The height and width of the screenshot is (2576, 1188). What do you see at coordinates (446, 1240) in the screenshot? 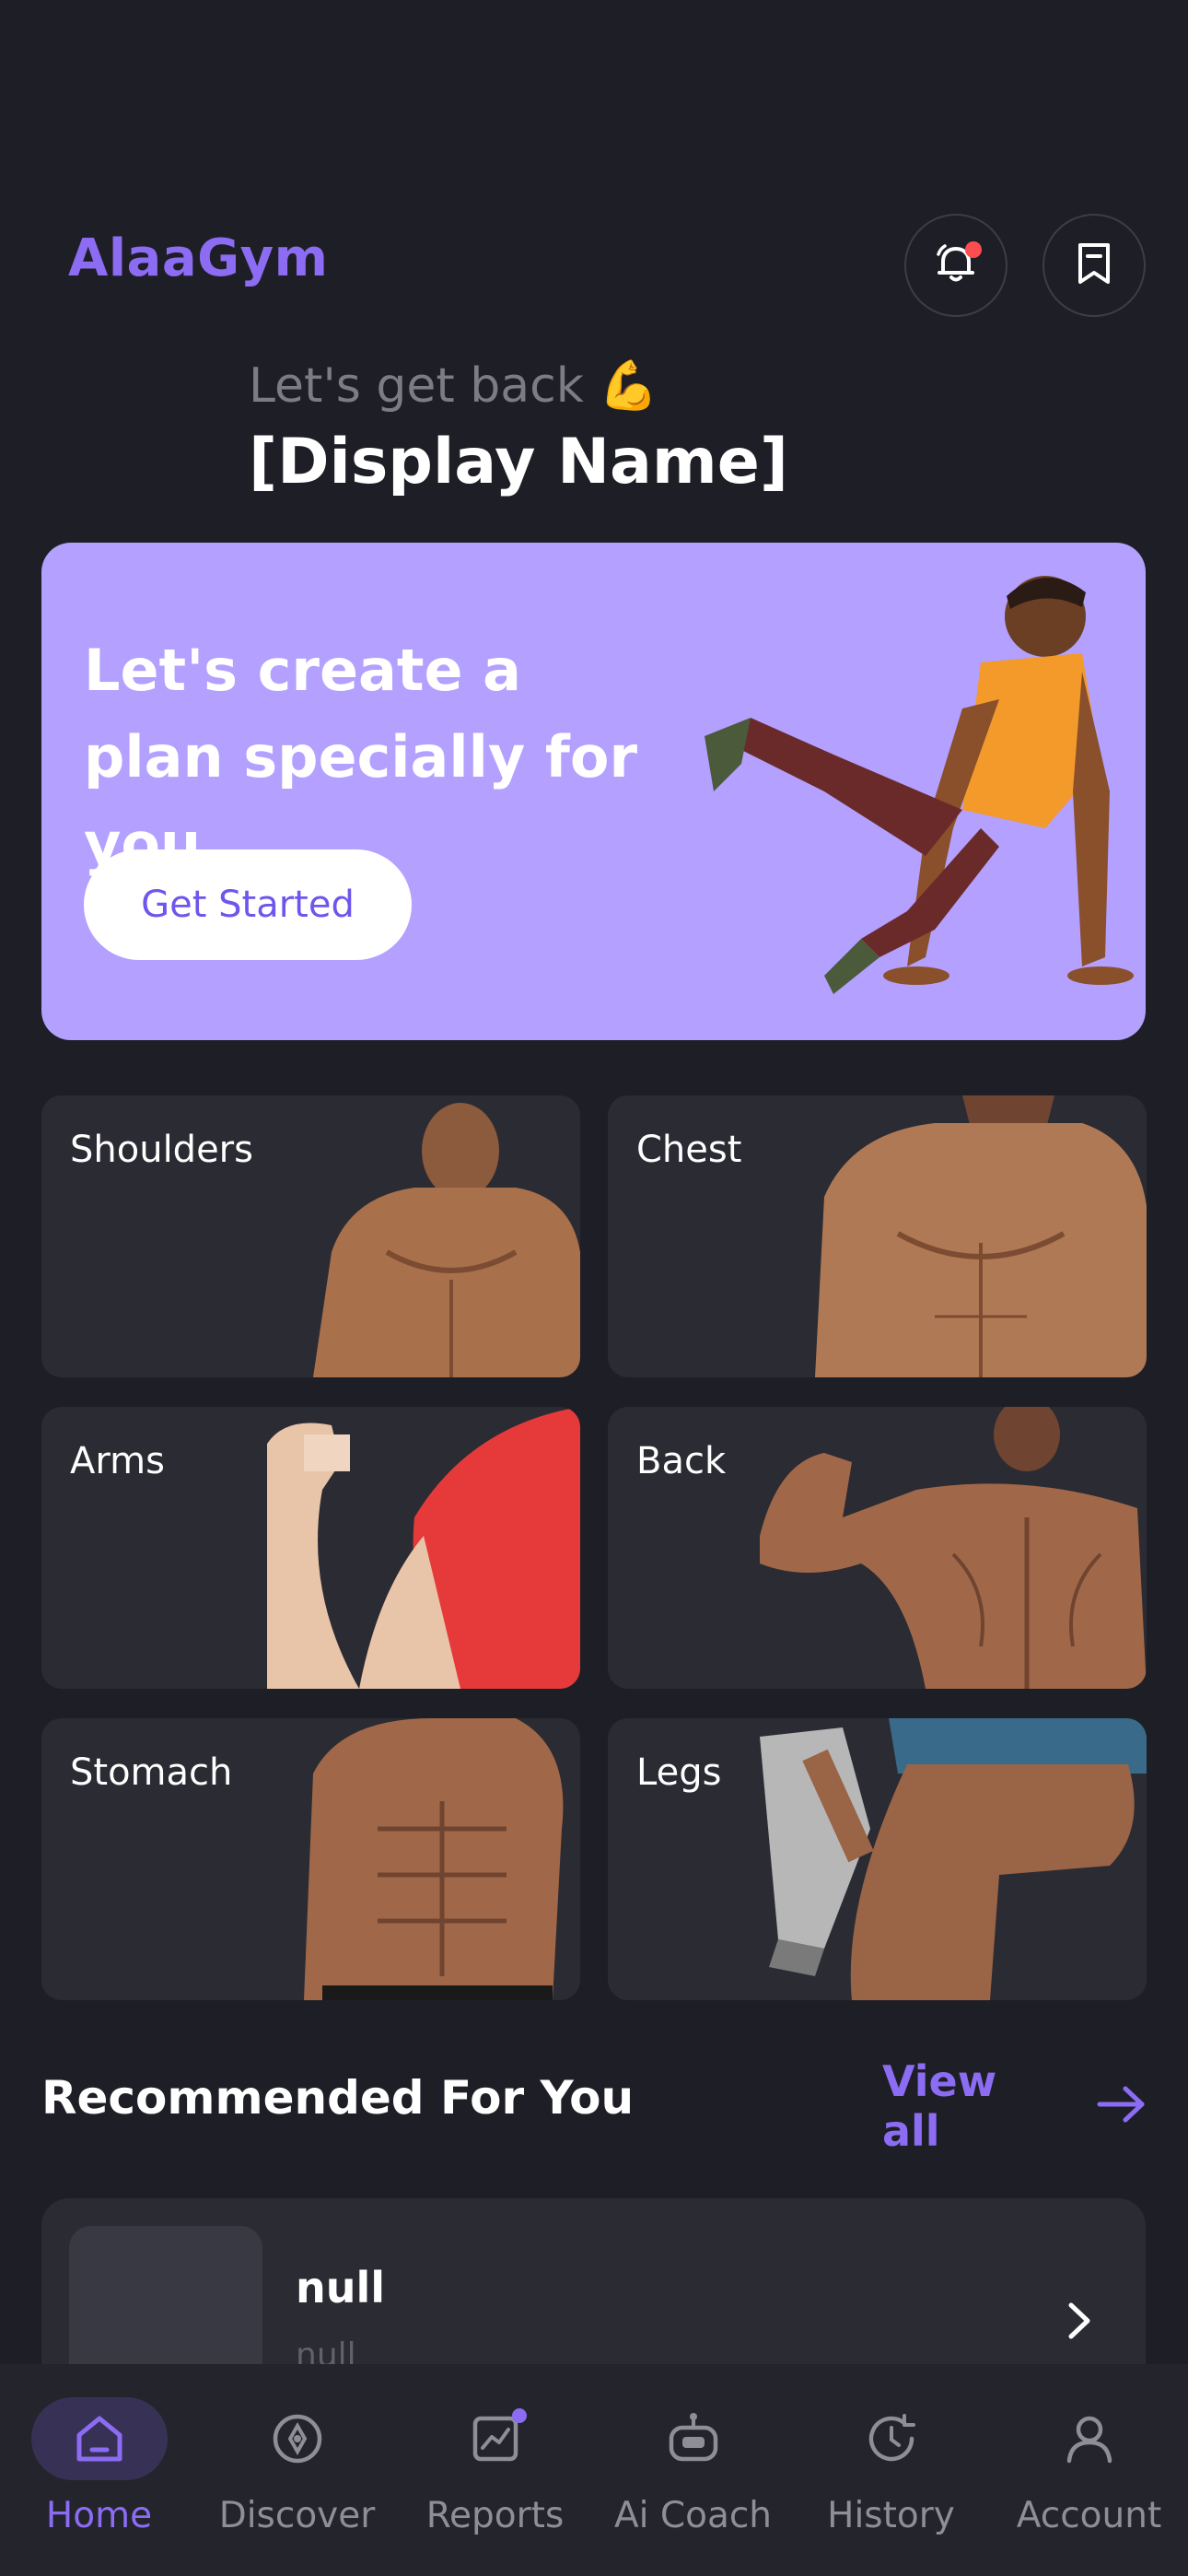
I see `shoulders-image` at bounding box center [446, 1240].